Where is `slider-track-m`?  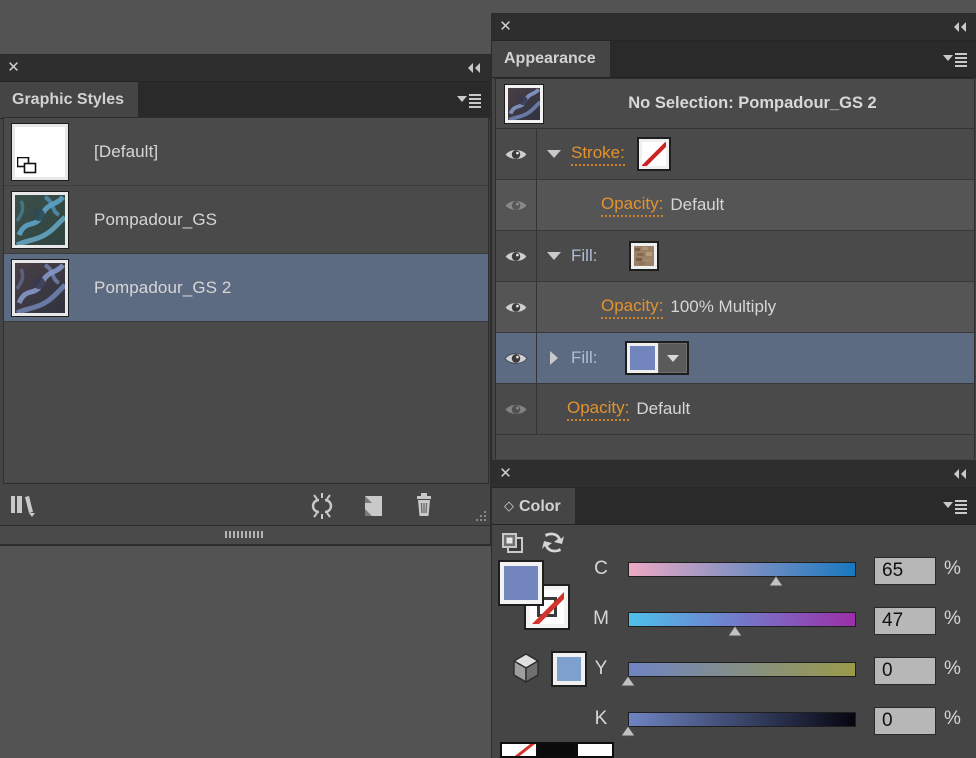
slider-track-m is located at coordinates (742, 619).